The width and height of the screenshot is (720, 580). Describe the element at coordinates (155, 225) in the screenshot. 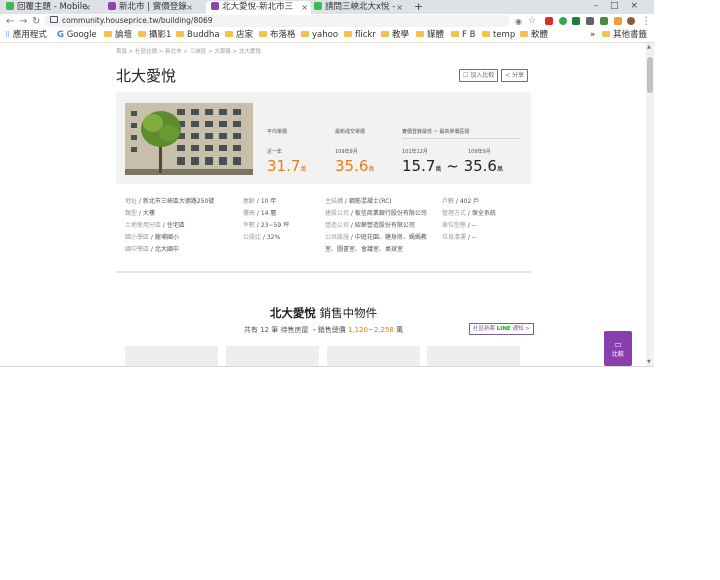

I see `info-row: 土地使用分區 / 住宅區` at that location.